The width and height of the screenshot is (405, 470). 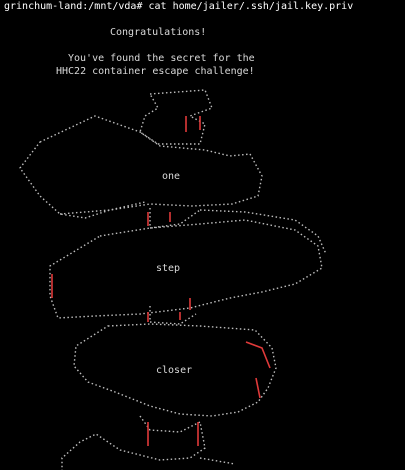 What do you see at coordinates (158, 32) in the screenshot?
I see `congrats-message: Congratulations!` at bounding box center [158, 32].